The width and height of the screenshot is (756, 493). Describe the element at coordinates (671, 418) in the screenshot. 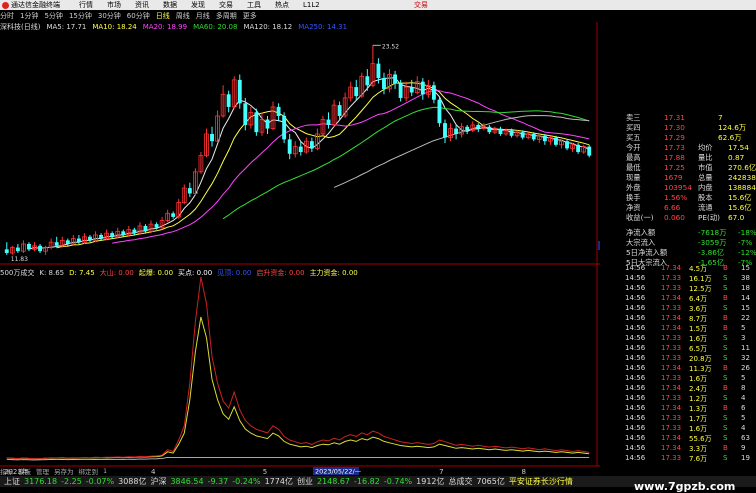

I see `tick-price: 17.33` at that location.